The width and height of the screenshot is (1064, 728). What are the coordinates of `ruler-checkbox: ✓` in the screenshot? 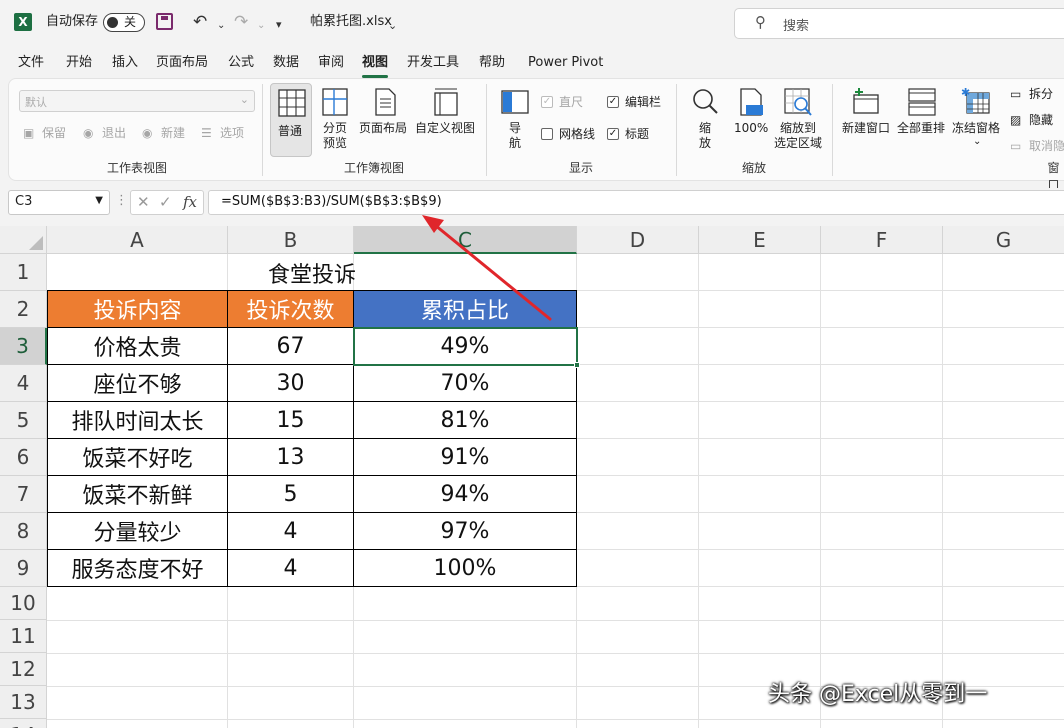 It's located at (547, 102).